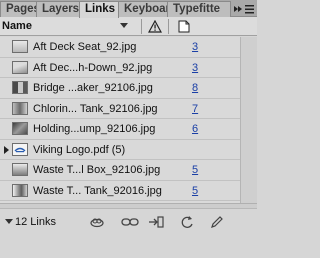 This screenshot has height=258, width=320. I want to click on column-header: Name, so click(128, 26).